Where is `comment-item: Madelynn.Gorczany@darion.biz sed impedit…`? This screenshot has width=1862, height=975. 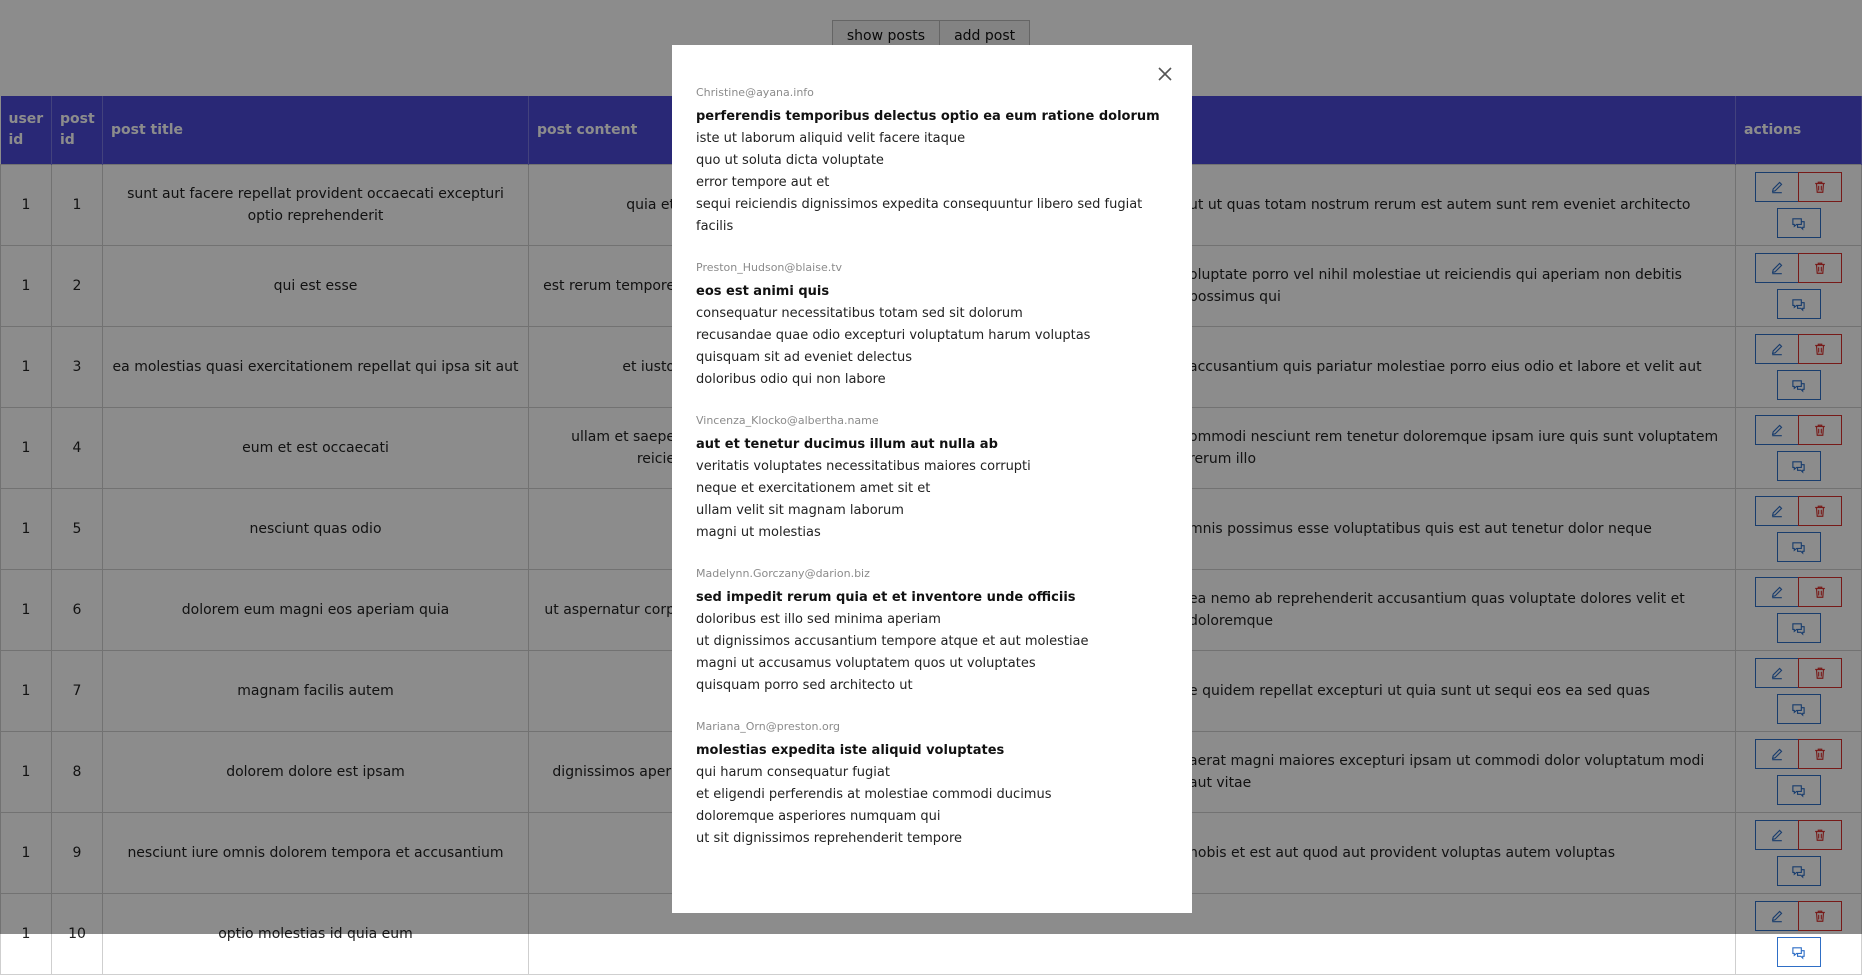
comment-item: Madelynn.Gorczany@darion.biz sed impedit… is located at coordinates (932, 631).